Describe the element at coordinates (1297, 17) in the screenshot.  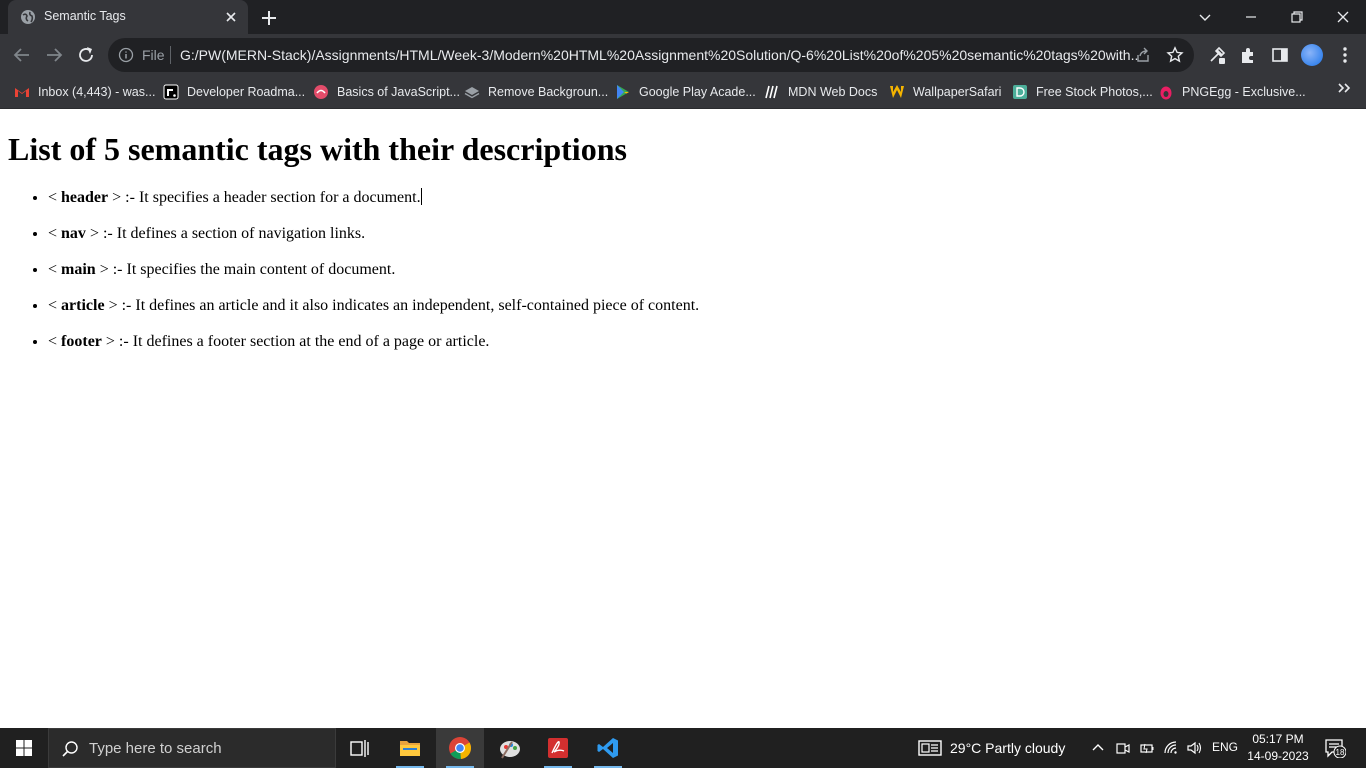
I see `restore-icon` at that location.